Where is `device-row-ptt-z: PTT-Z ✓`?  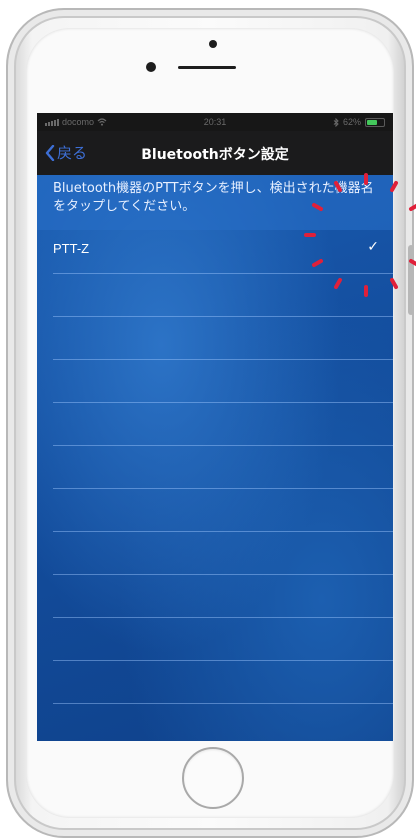 device-row-ptt-z: PTT-Z ✓ is located at coordinates (215, 251).